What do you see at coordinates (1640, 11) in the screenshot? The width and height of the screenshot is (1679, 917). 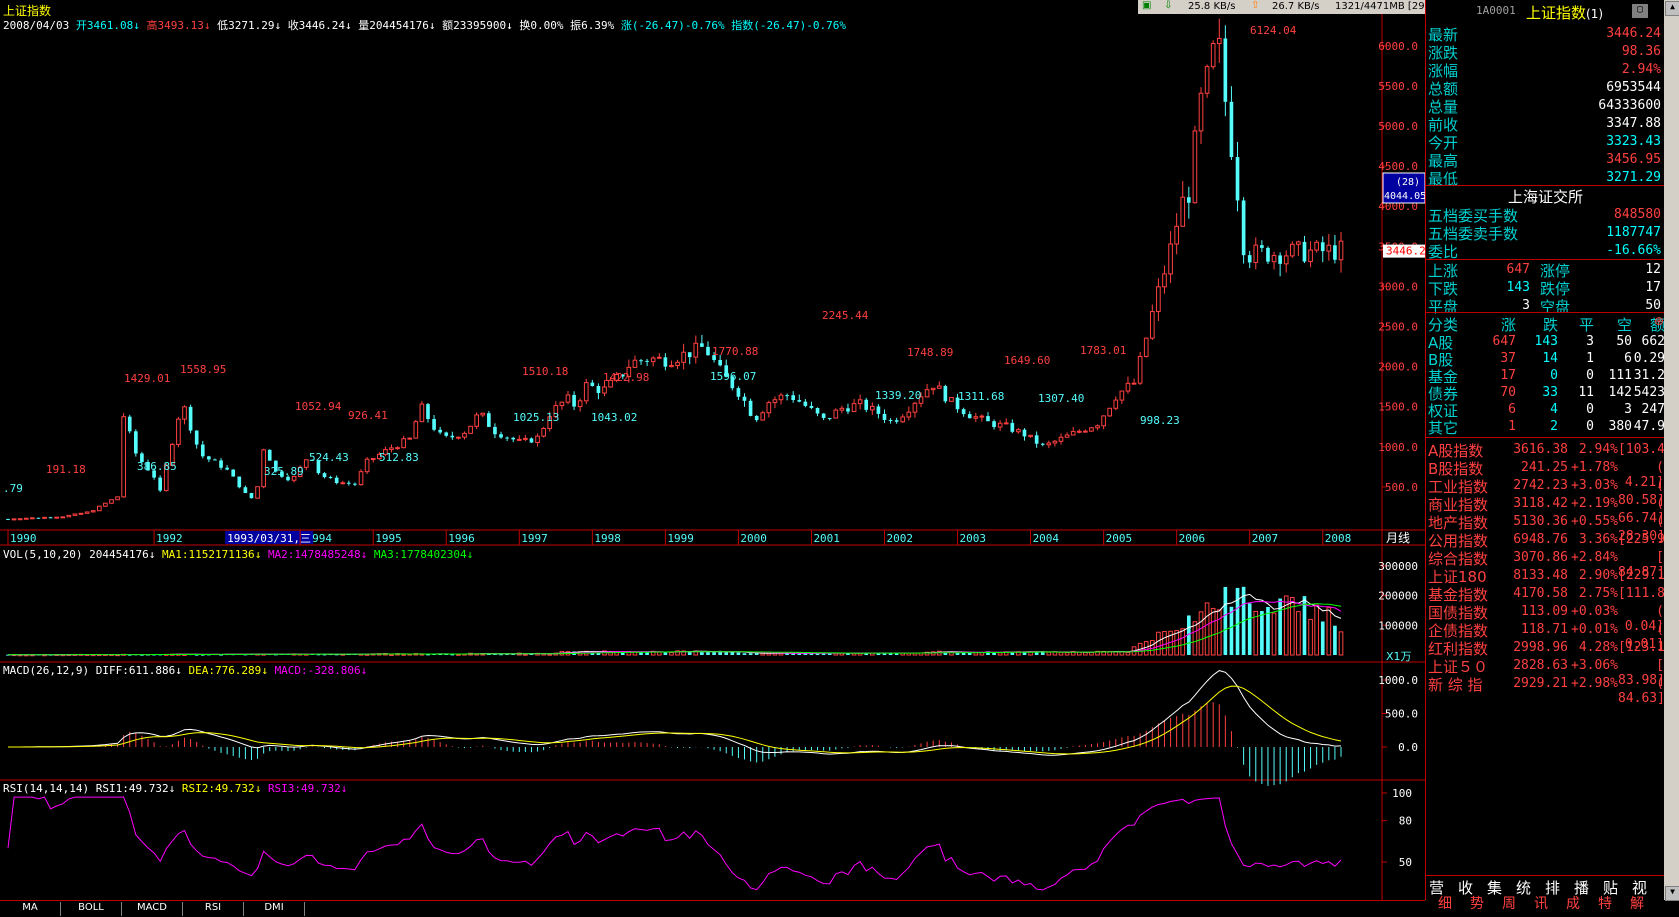 I see `panel-close-icon: ▢` at bounding box center [1640, 11].